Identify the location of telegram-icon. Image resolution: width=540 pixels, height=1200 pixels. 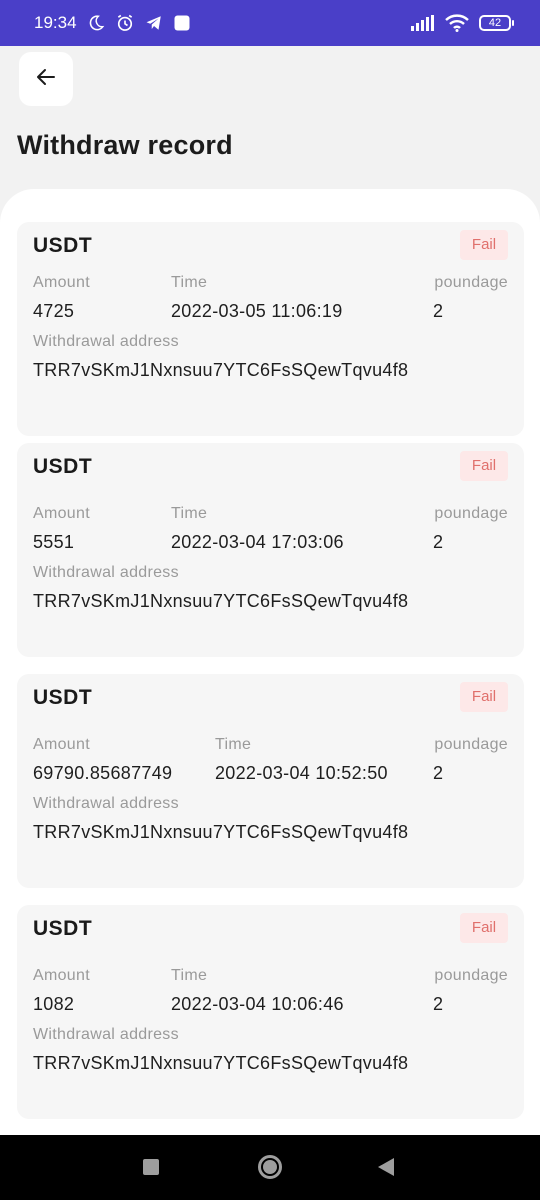
(154, 23).